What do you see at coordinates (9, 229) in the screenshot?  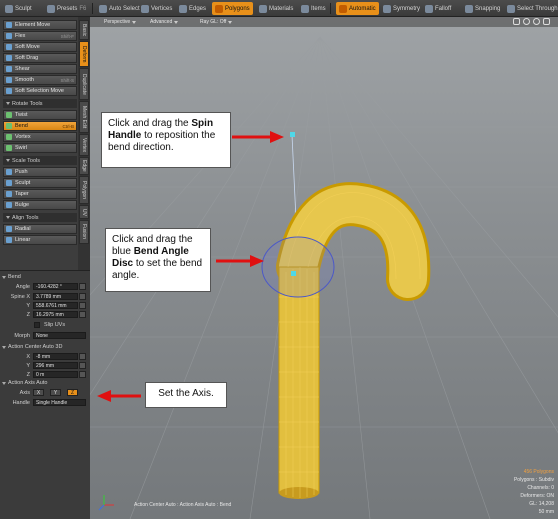 I see `radial-icon` at bounding box center [9, 229].